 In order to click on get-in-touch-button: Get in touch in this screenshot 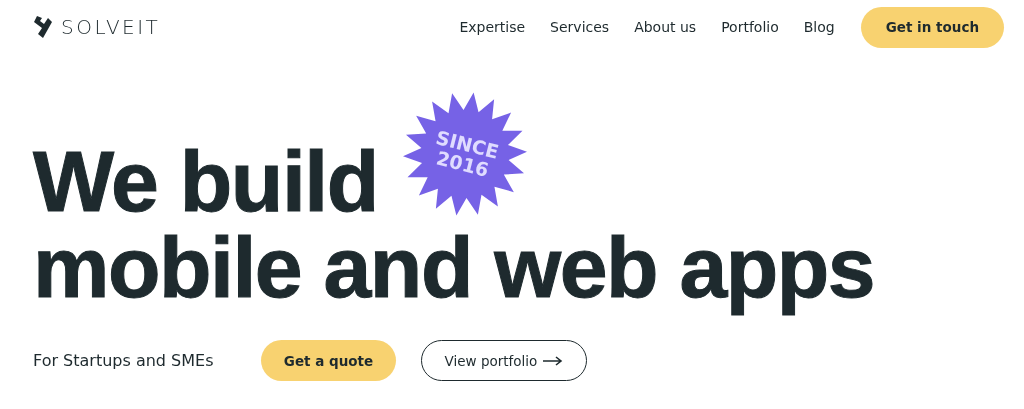, I will do `click(932, 27)`.